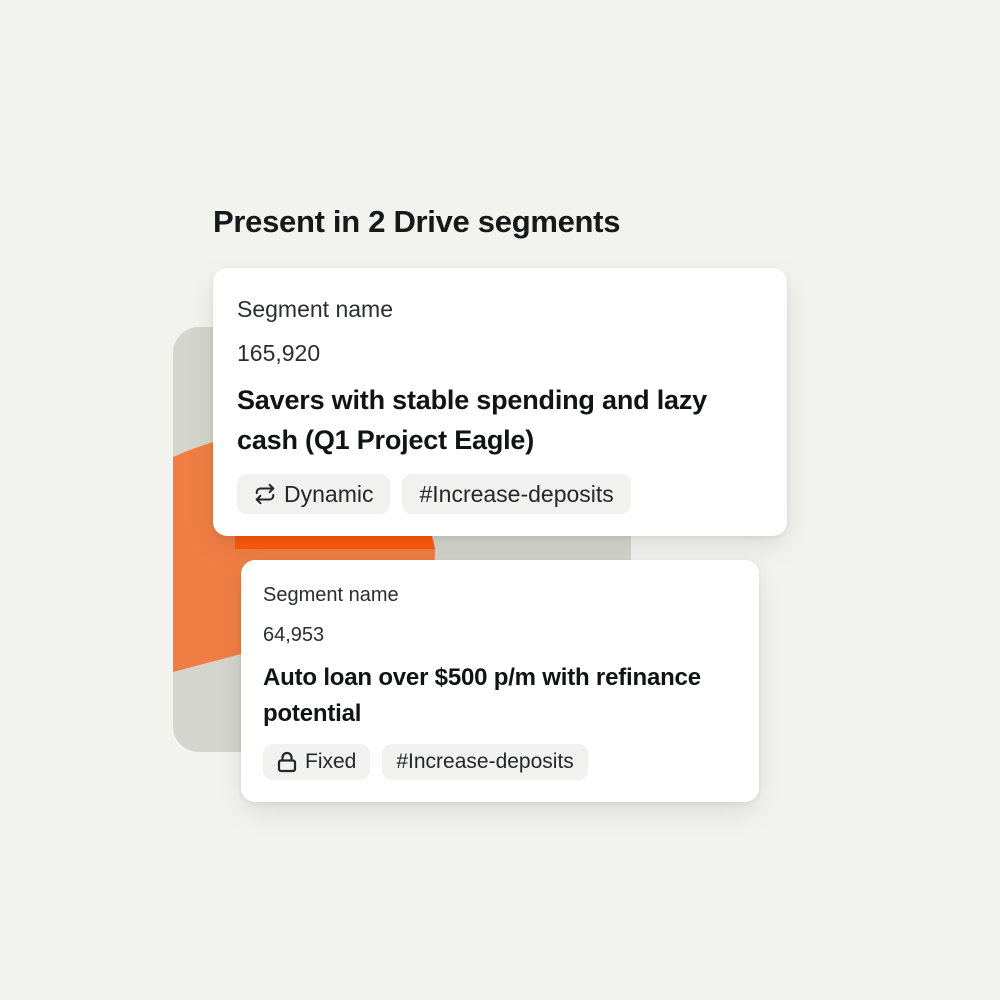 The width and height of the screenshot is (1000, 1000). Describe the element at coordinates (331, 761) in the screenshot. I see `segment-type-label: Fixed` at that location.